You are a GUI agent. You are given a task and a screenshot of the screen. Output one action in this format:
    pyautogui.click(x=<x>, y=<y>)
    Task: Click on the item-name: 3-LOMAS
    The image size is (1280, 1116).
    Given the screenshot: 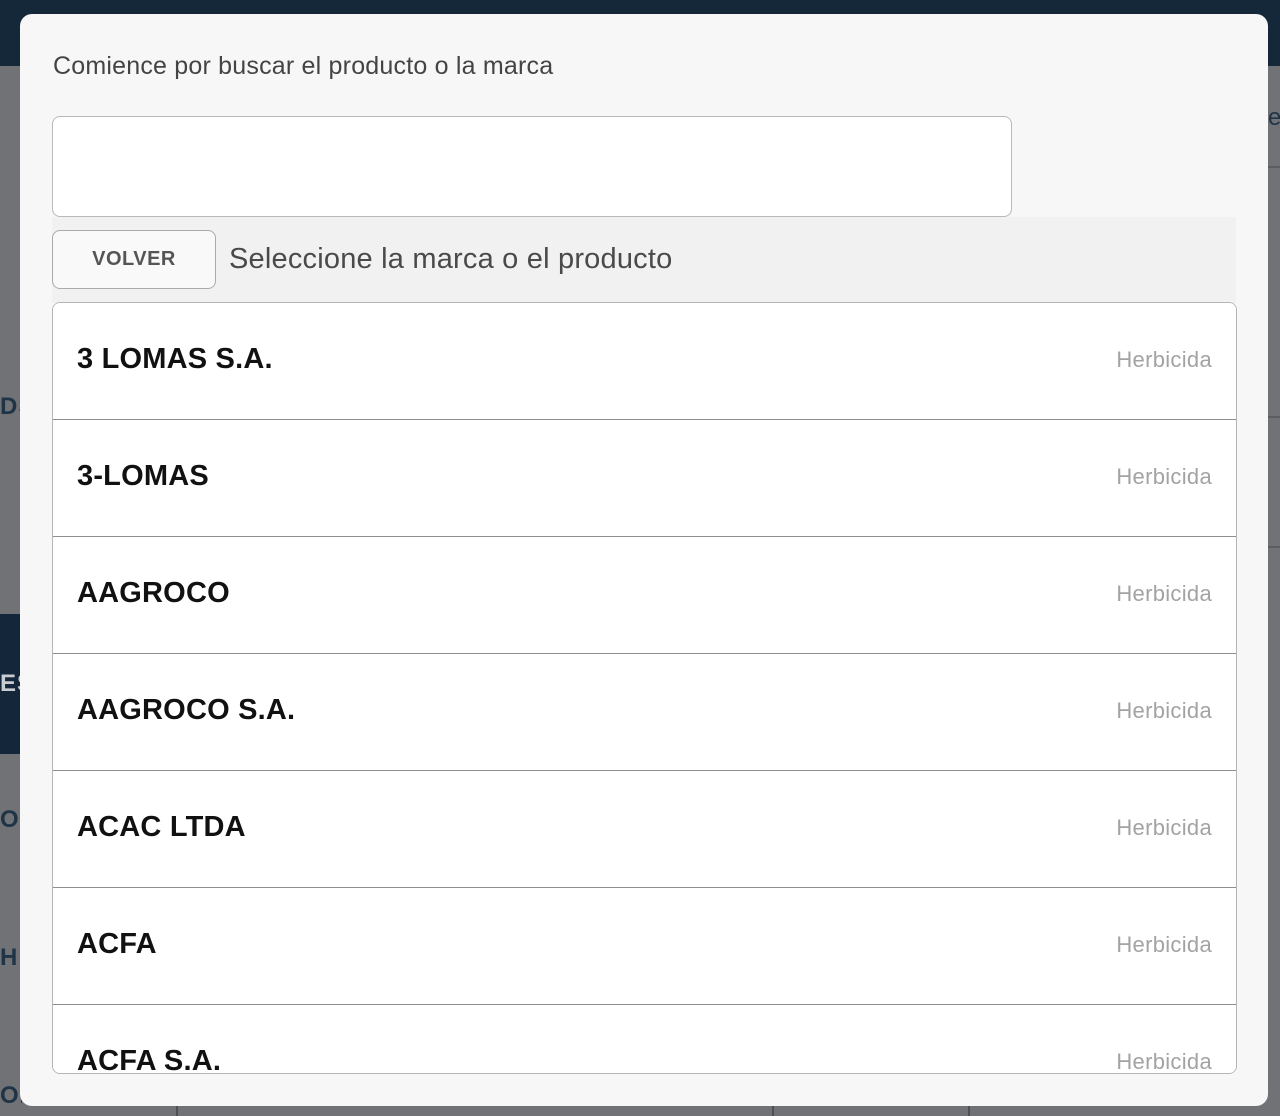 What is the action you would take?
    pyautogui.click(x=143, y=476)
    